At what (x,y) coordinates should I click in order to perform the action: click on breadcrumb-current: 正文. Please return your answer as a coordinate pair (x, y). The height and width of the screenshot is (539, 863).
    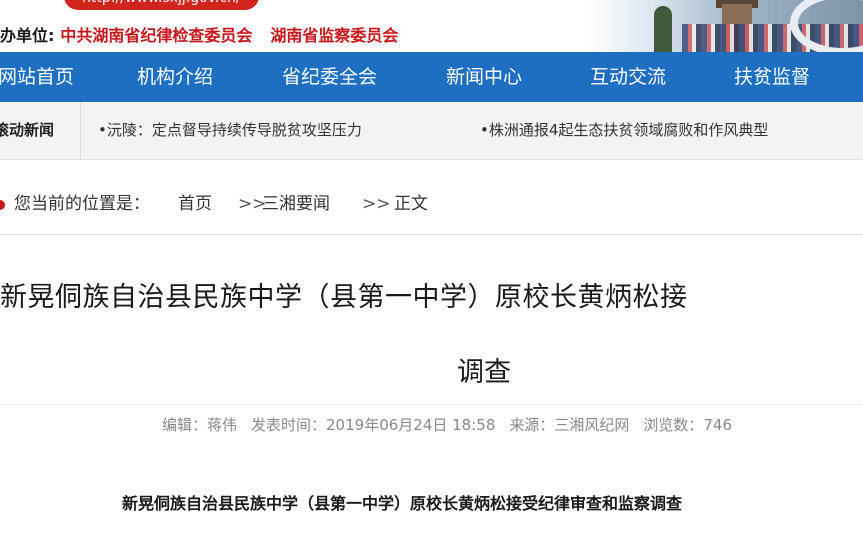
    Looking at the image, I should click on (411, 204).